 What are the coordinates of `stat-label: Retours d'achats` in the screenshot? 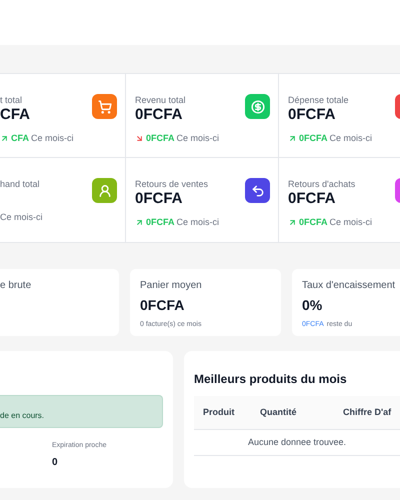 It's located at (322, 184).